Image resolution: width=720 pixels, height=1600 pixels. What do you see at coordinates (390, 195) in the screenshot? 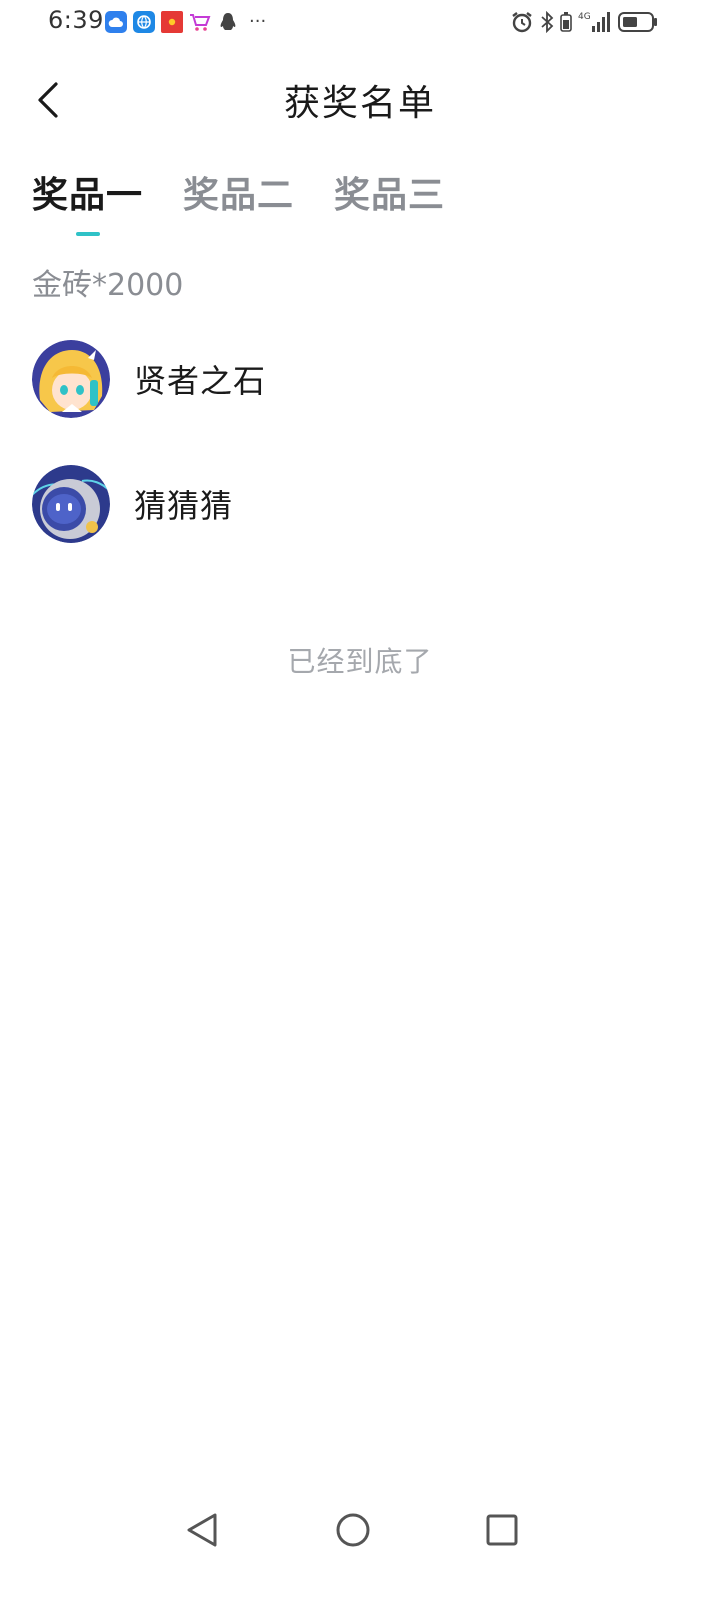
I see `tab-label: 奖品三` at bounding box center [390, 195].